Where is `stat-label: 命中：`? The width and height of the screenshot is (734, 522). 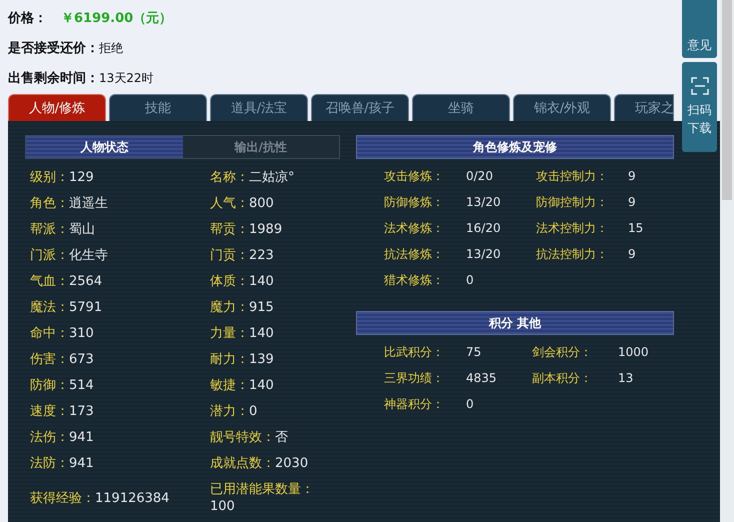 stat-label: 命中： is located at coordinates (49, 334).